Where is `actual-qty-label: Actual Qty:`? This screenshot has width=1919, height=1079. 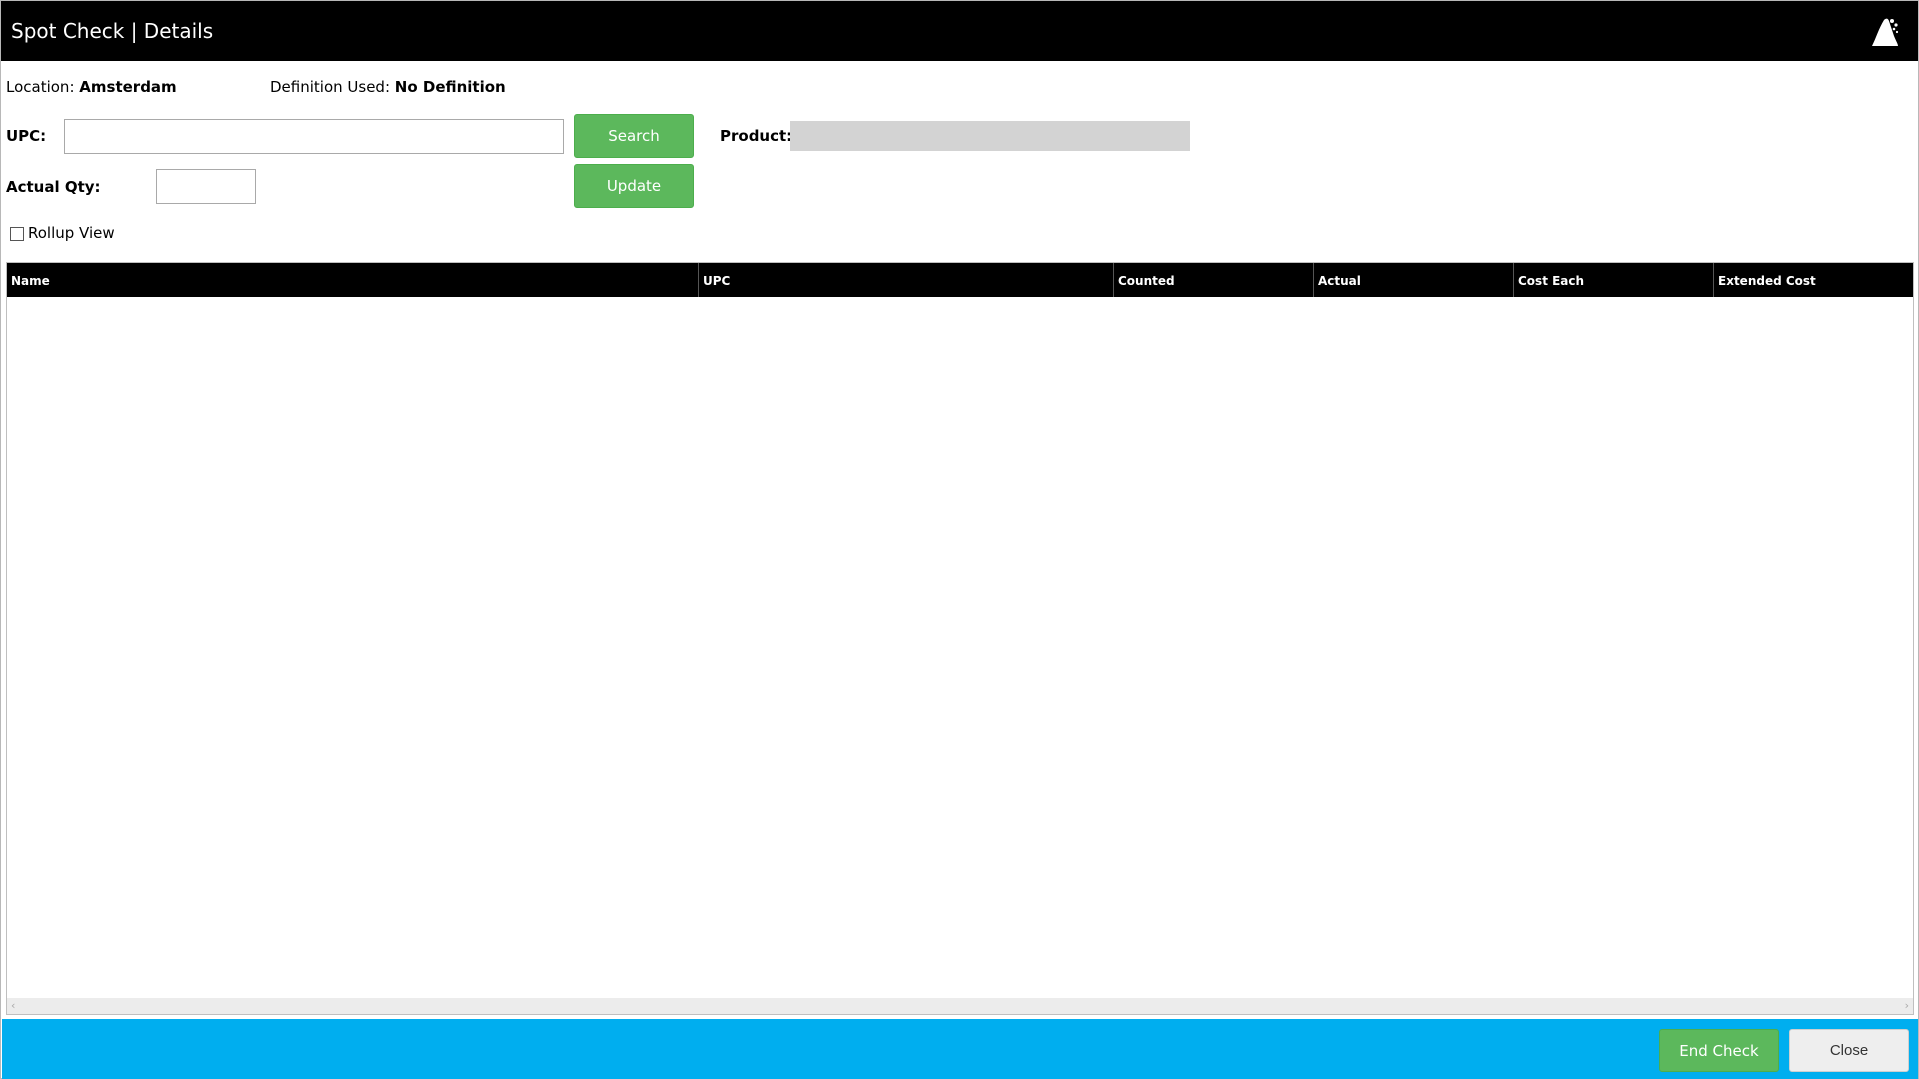 actual-qty-label: Actual Qty: is located at coordinates (53, 187).